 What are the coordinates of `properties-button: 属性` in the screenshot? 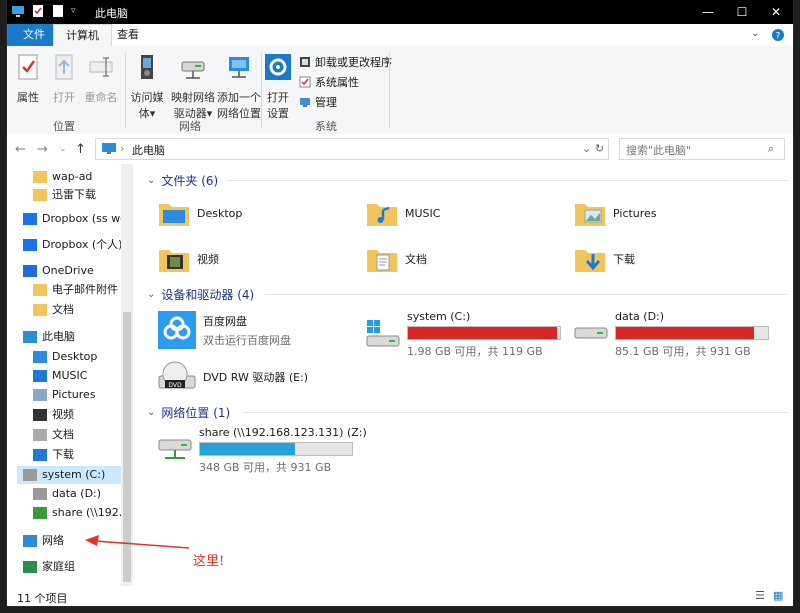 It's located at (28, 78).